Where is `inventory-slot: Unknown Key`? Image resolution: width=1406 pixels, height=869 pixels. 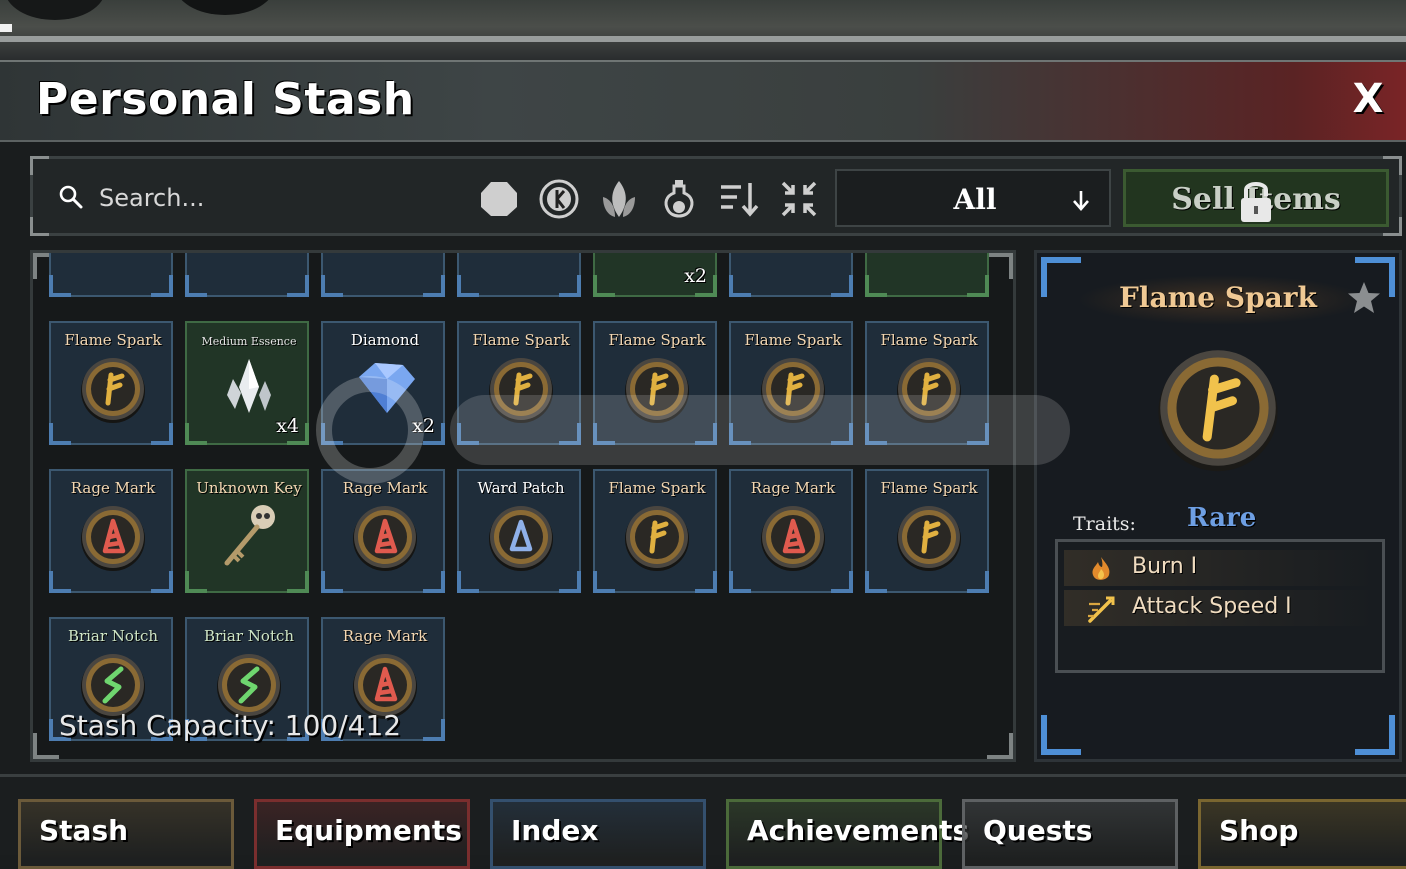
inventory-slot: Unknown Key is located at coordinates (247, 531).